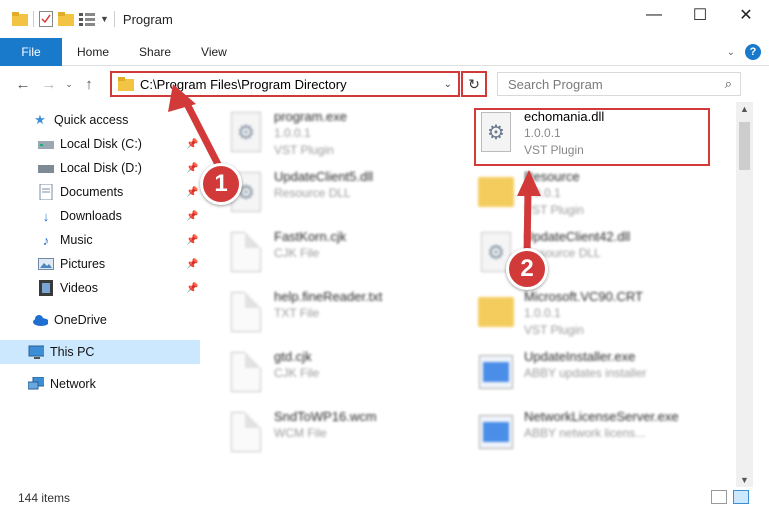  What do you see at coordinates (527, 223) in the screenshot?
I see `arrow-2-shaft` at bounding box center [527, 223].